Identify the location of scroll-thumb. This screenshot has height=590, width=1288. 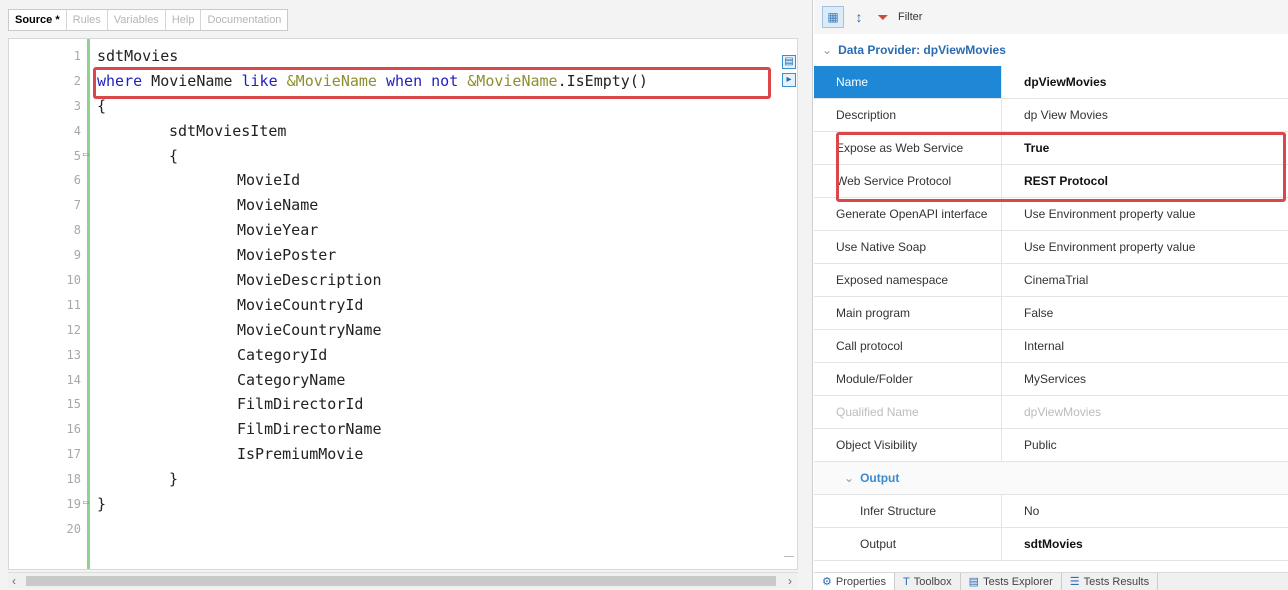
(401, 581).